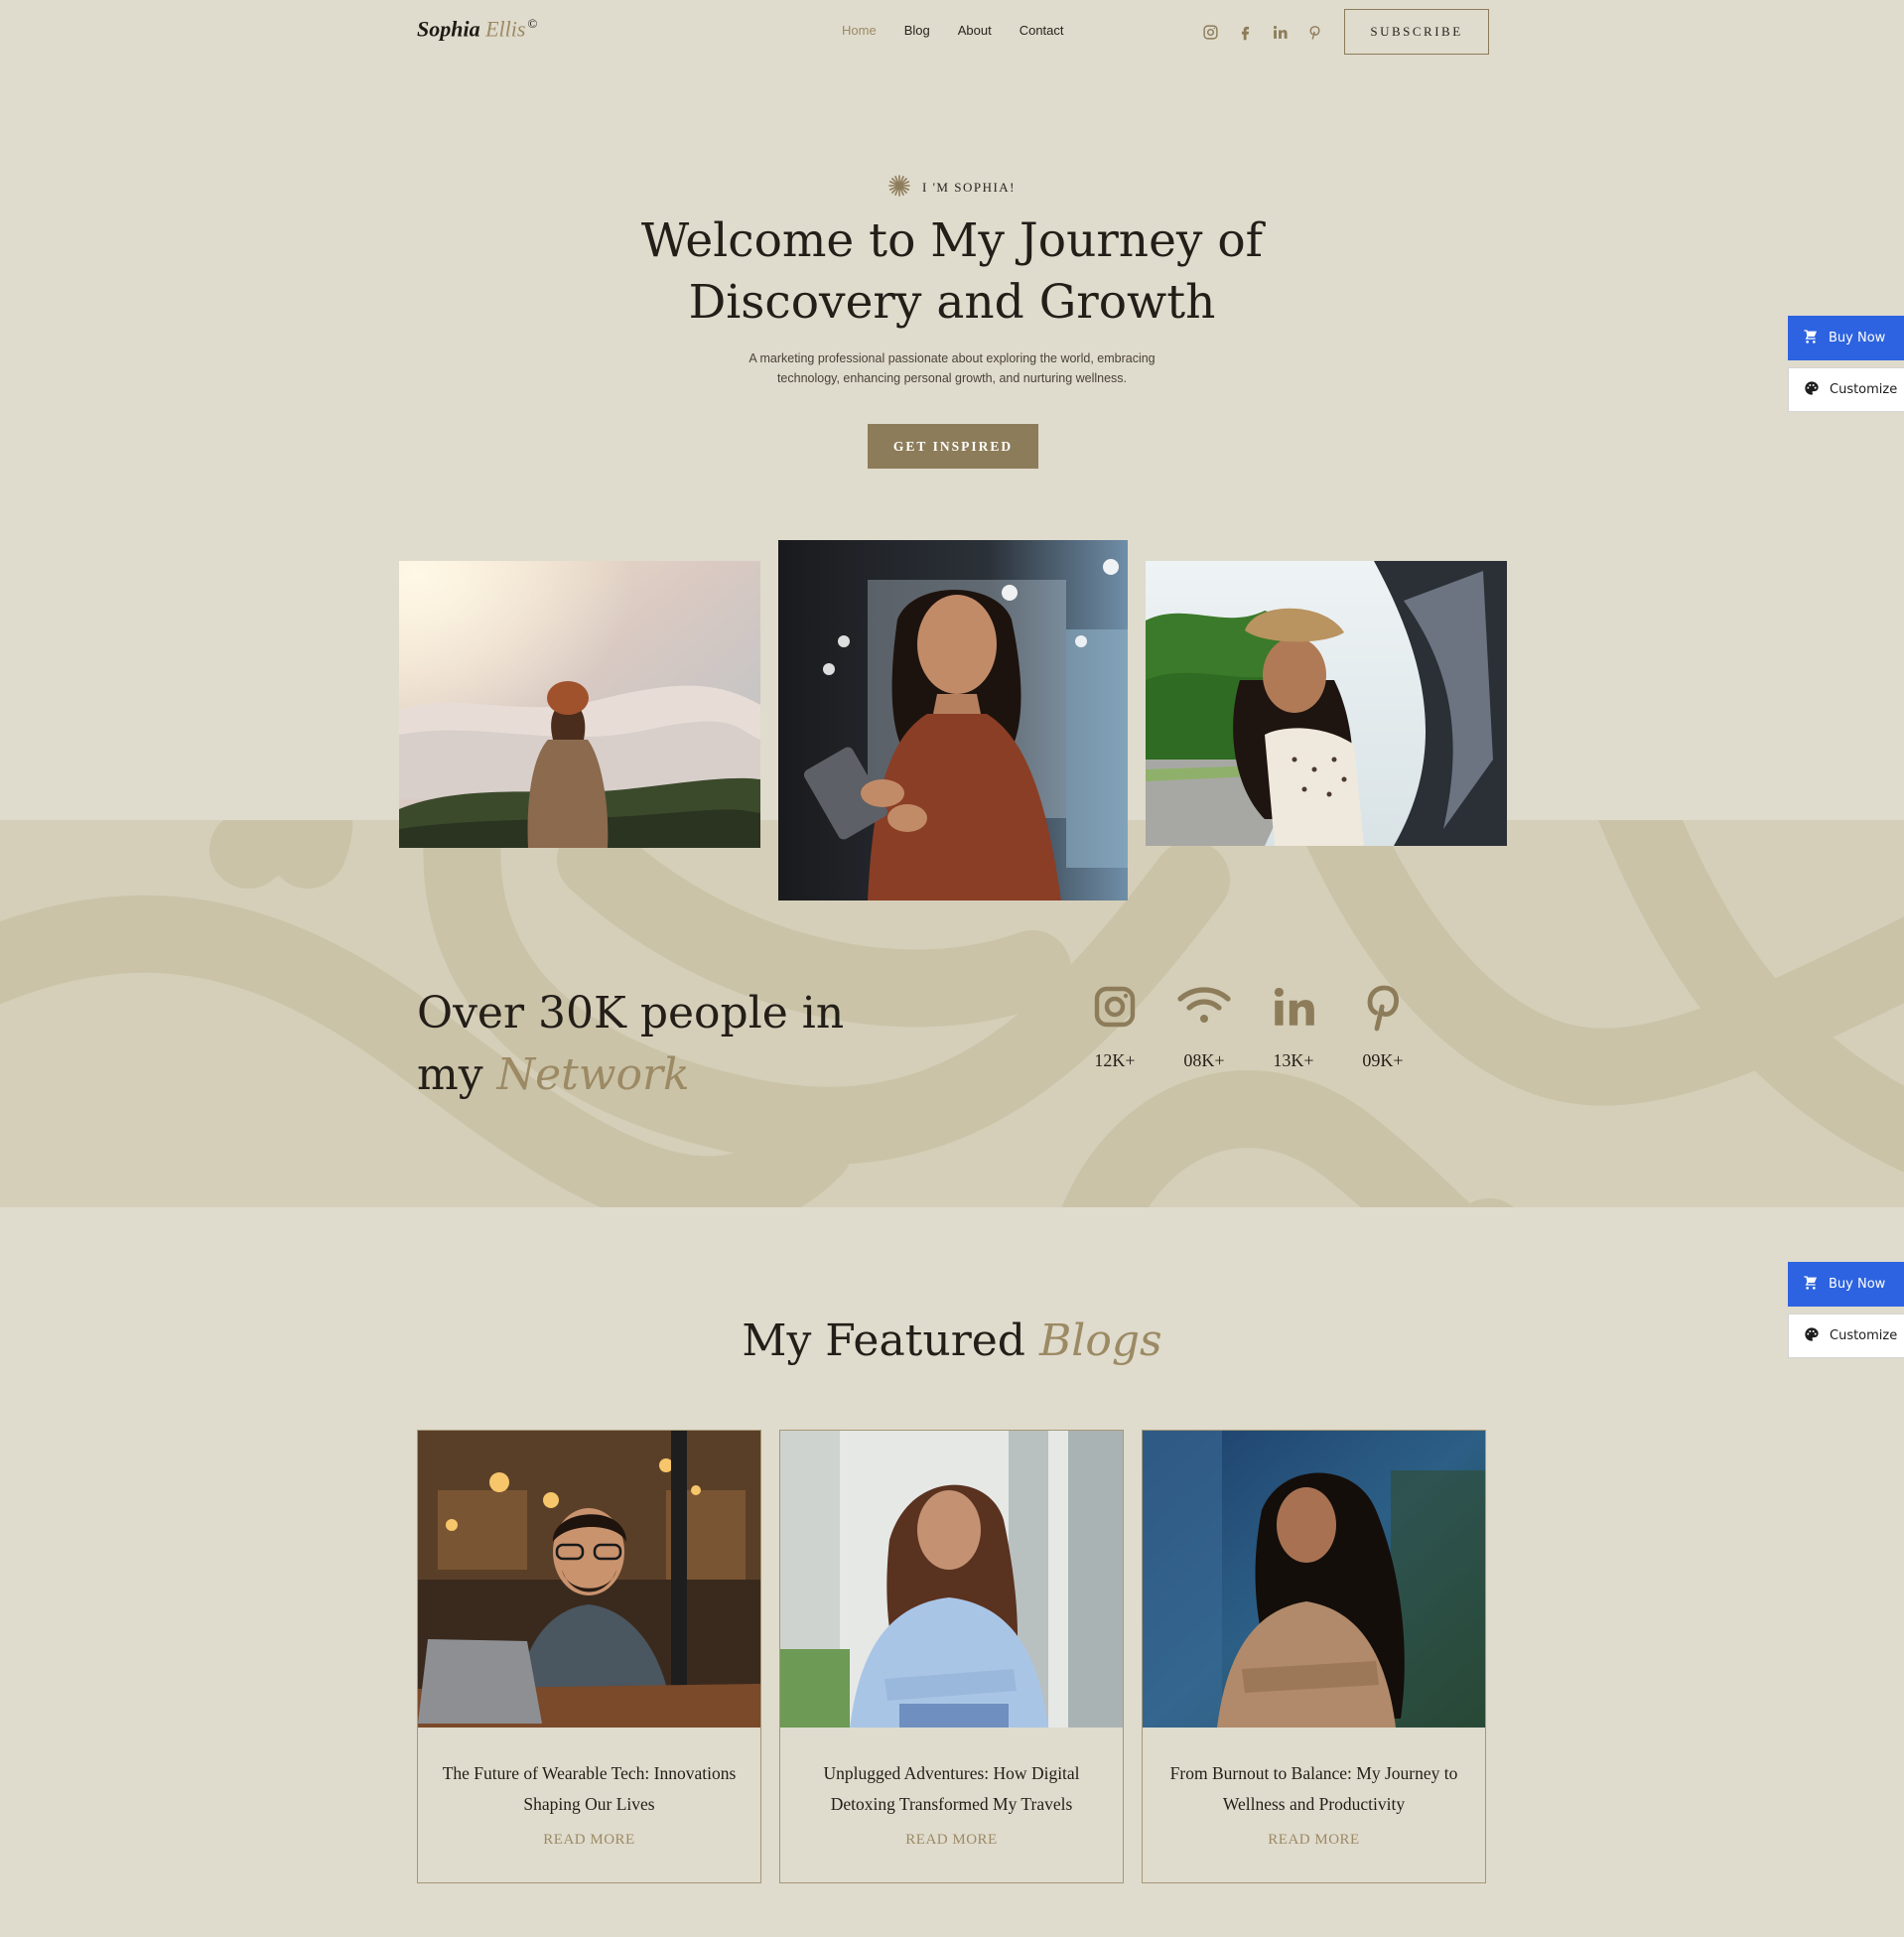  What do you see at coordinates (1204, 1060) in the screenshot?
I see `stat-value: 08K+` at bounding box center [1204, 1060].